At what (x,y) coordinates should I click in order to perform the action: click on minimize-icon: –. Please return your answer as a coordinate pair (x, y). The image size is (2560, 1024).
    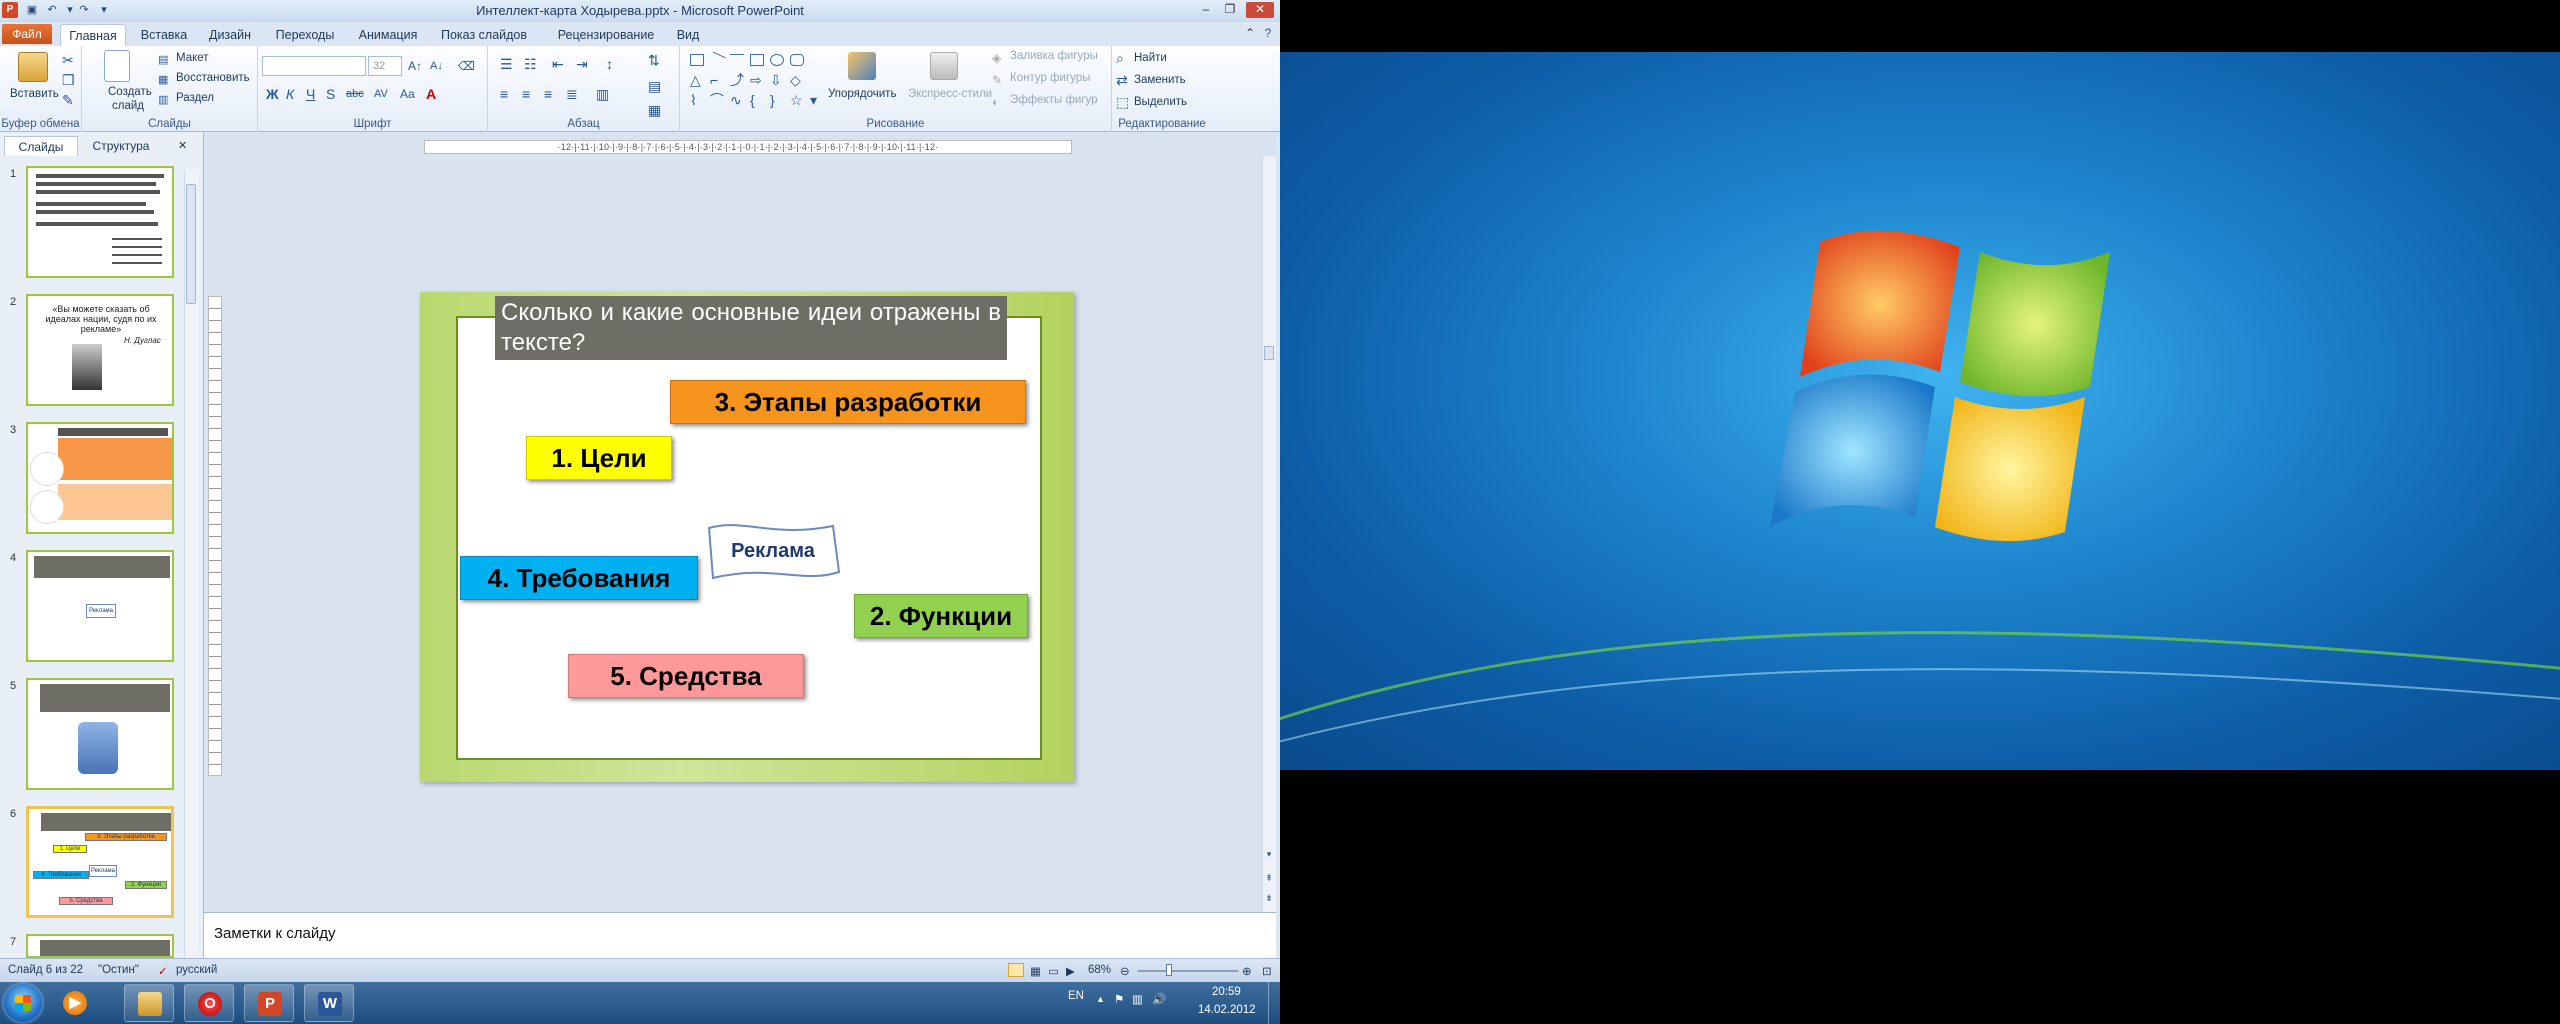
    Looking at the image, I should click on (1206, 10).